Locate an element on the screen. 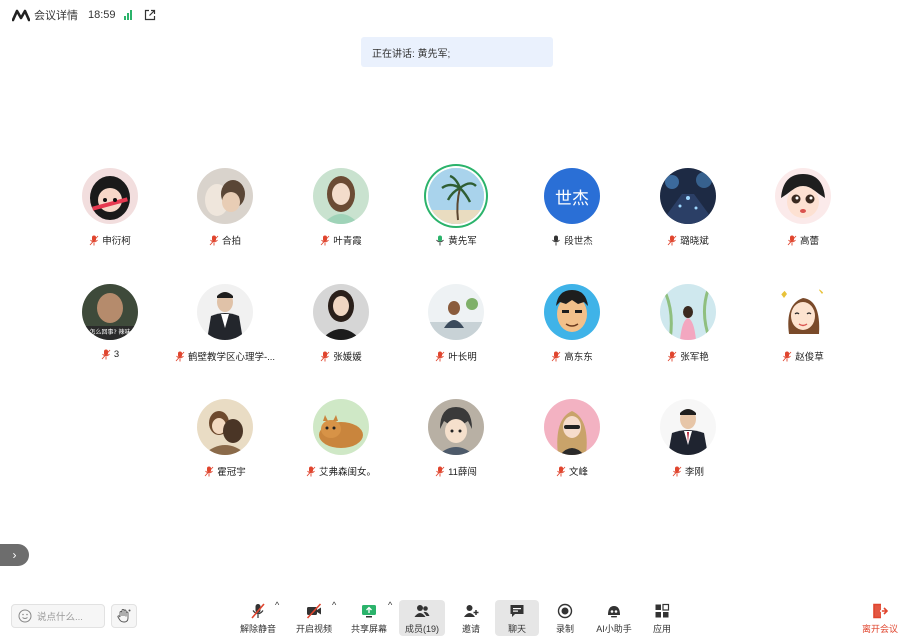 The image size is (910, 637). start-video-button: 开启视频 is located at coordinates (314, 618).